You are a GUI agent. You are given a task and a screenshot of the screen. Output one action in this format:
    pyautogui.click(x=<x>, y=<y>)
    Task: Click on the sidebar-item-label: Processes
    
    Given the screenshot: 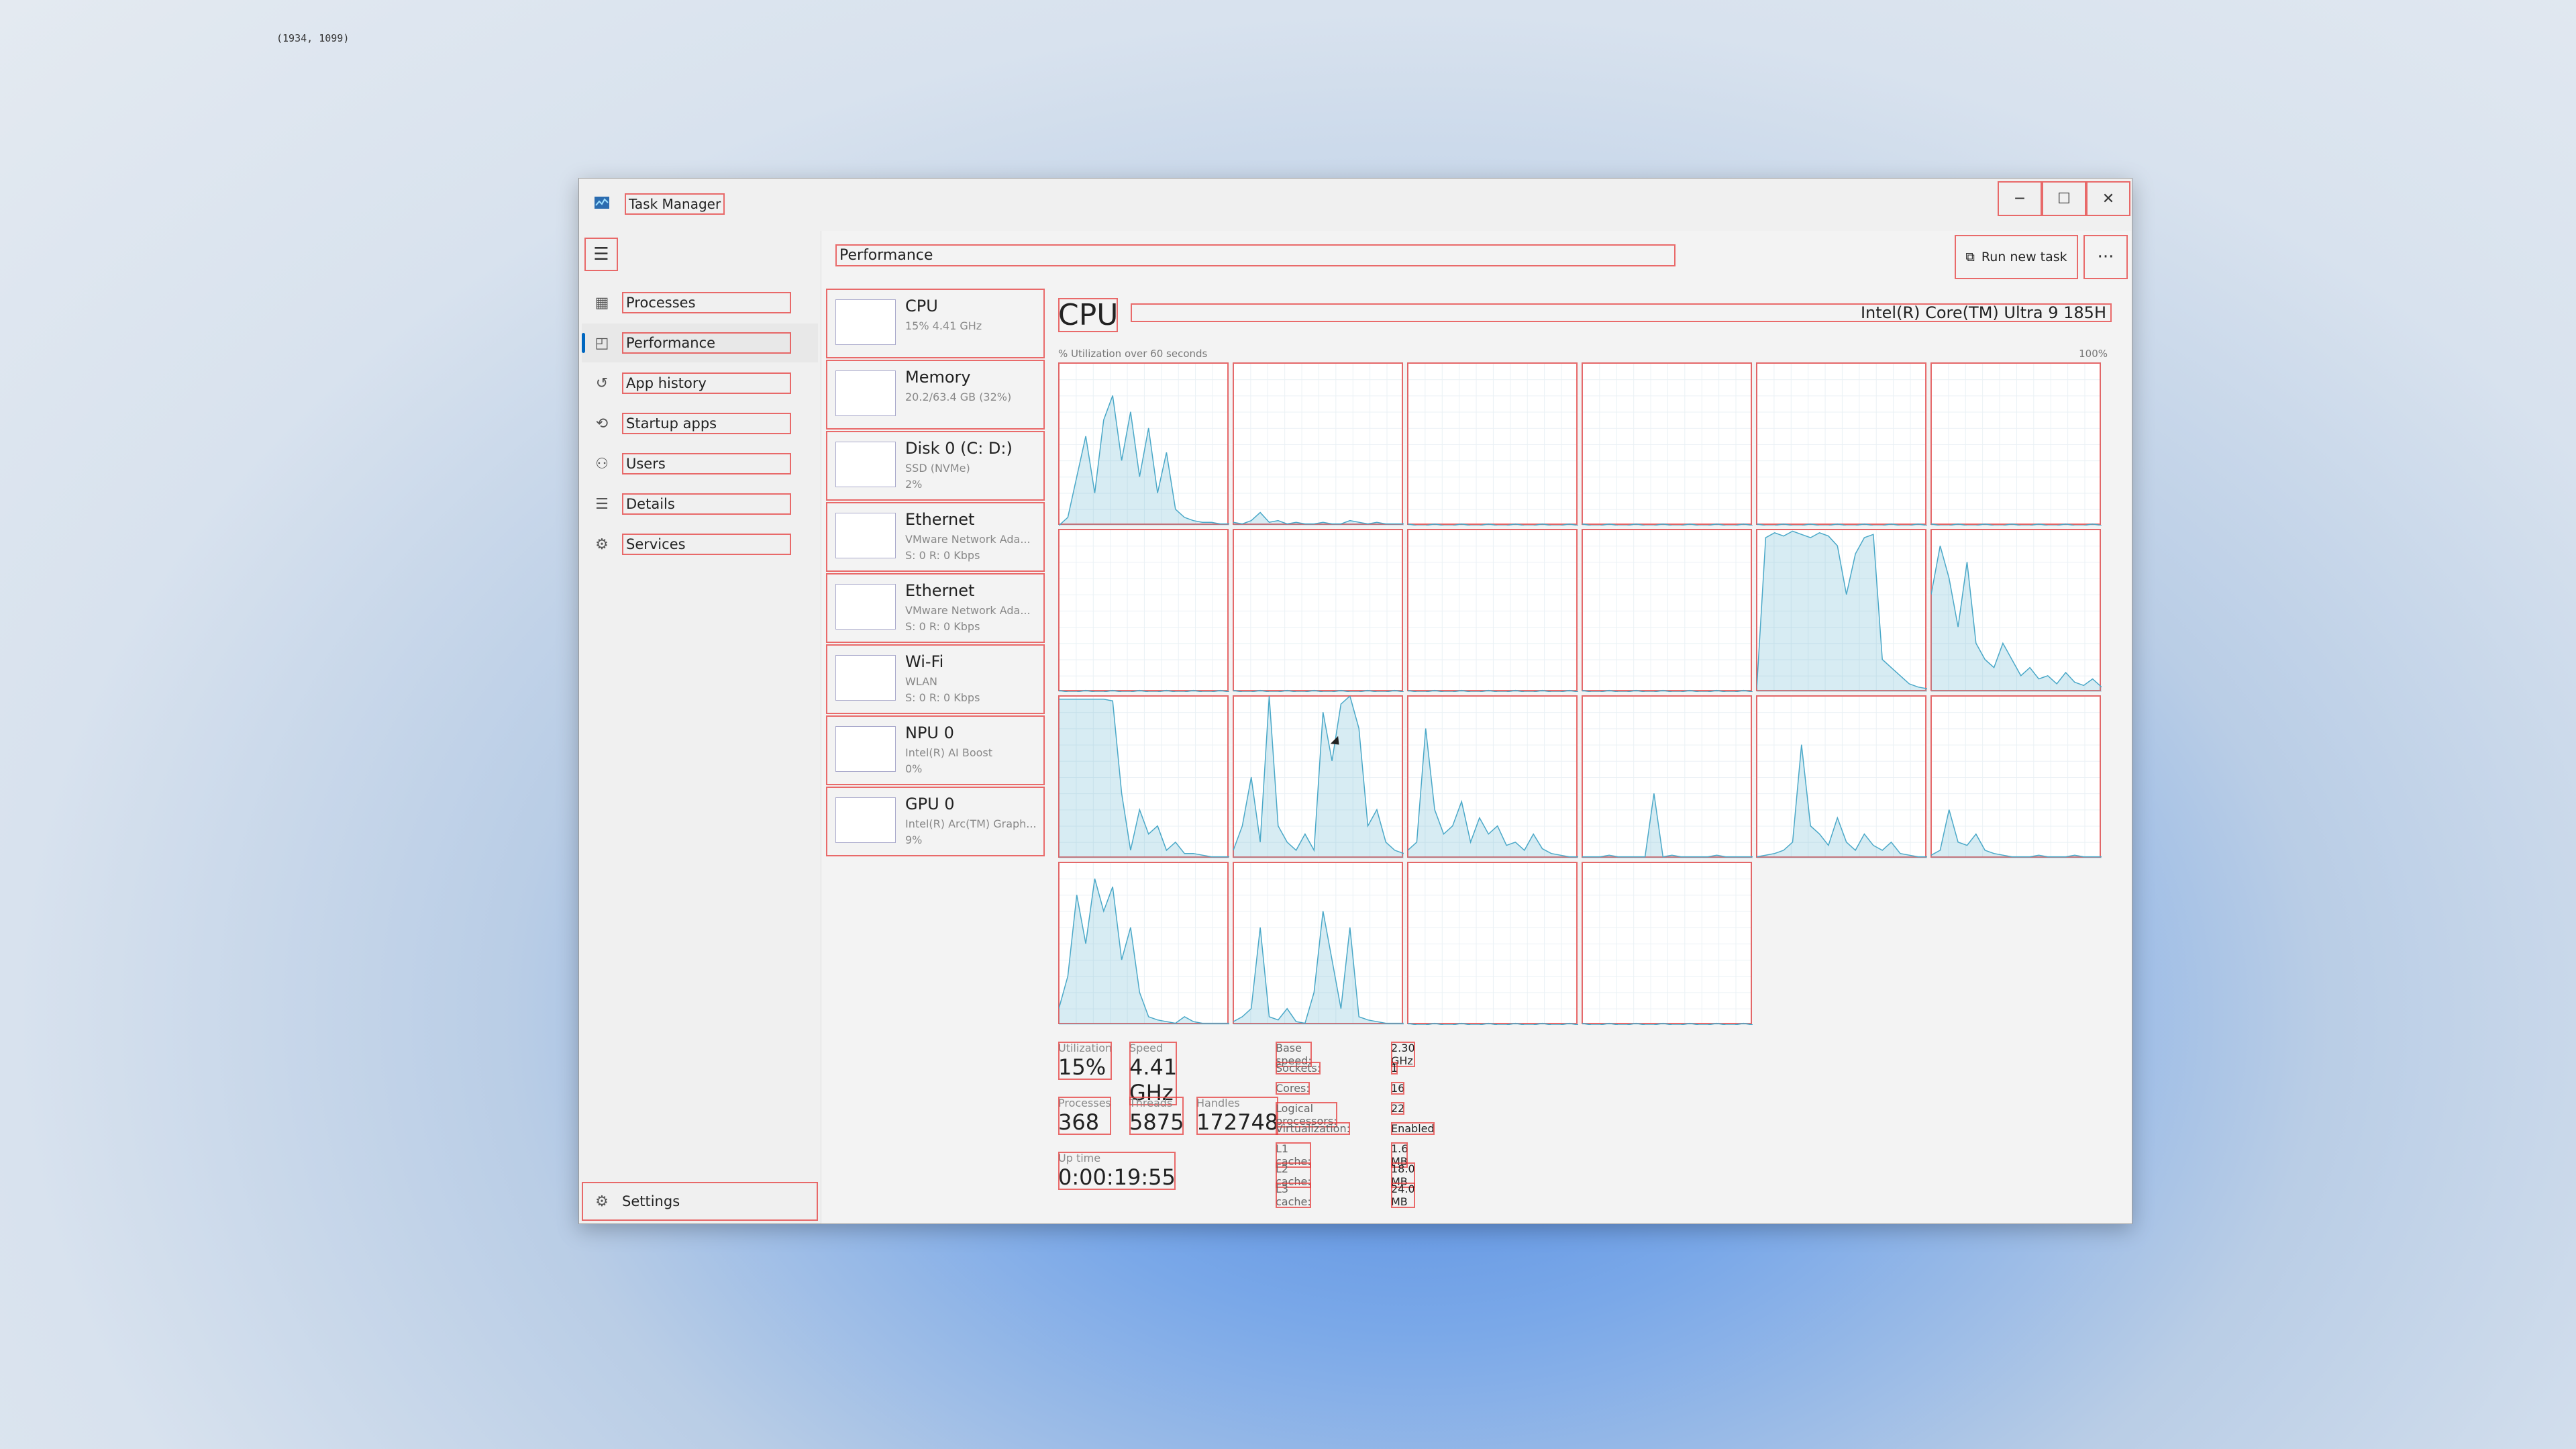 What is the action you would take?
    pyautogui.click(x=706, y=302)
    